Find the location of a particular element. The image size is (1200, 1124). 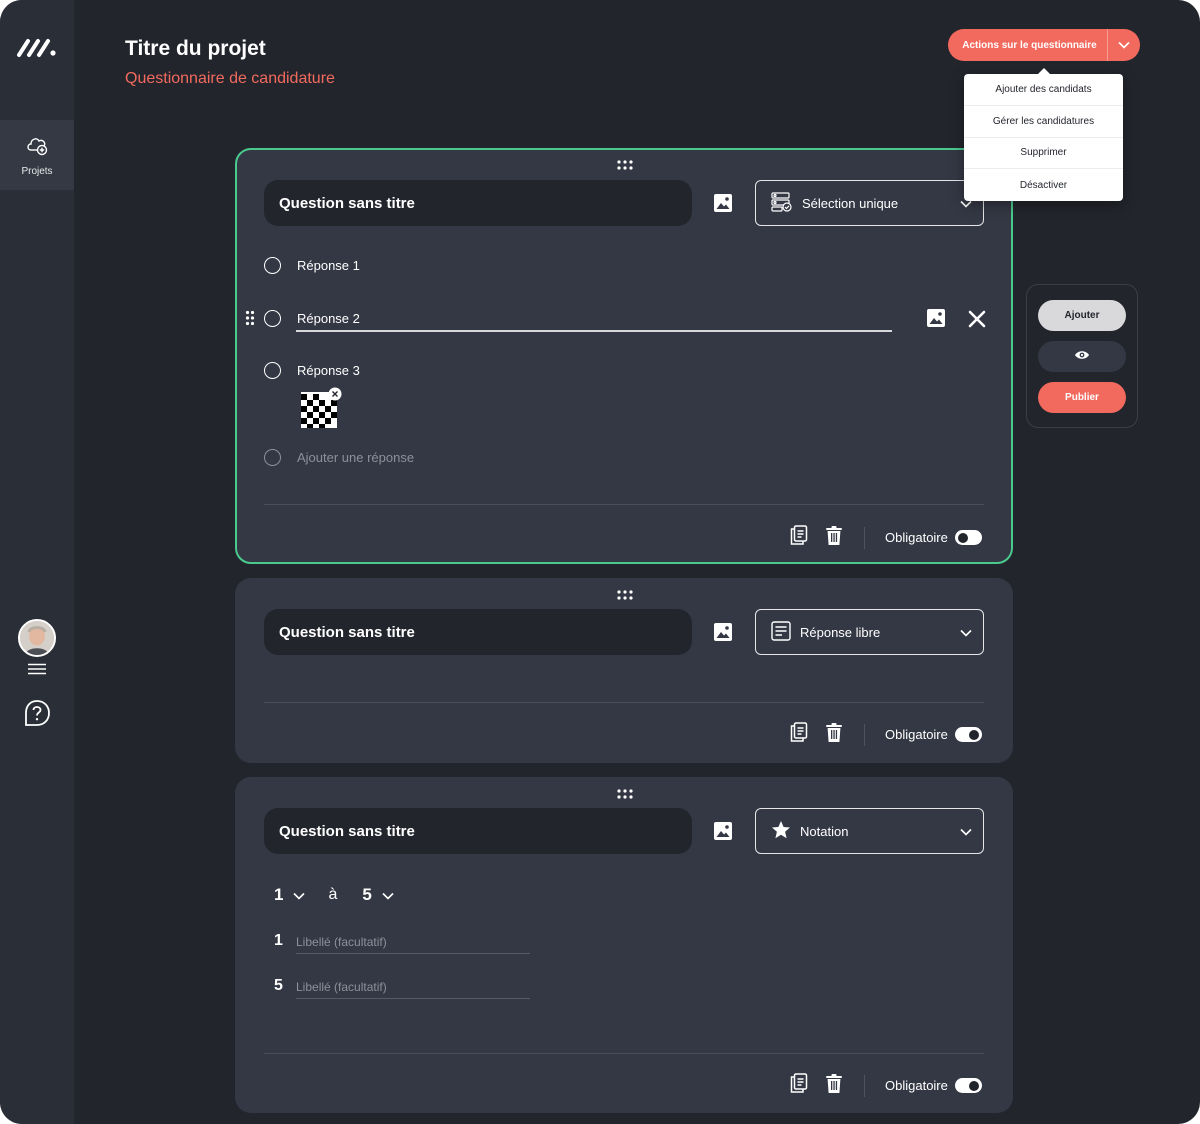

question-type-label: Sélection unique is located at coordinates (850, 203).